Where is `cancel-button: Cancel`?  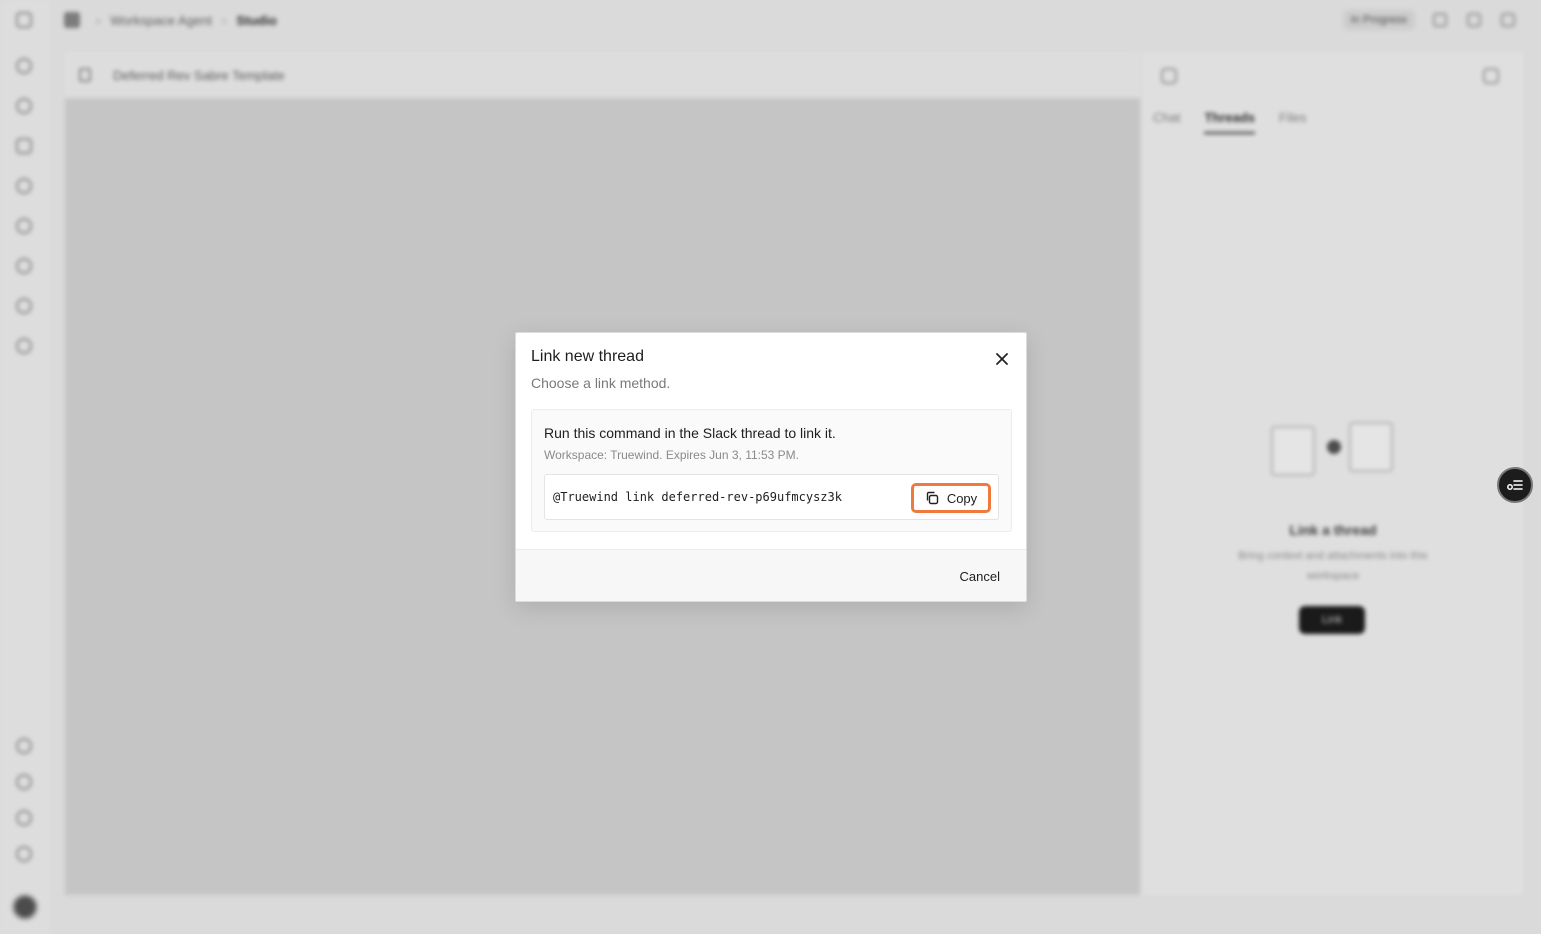 cancel-button: Cancel is located at coordinates (980, 576).